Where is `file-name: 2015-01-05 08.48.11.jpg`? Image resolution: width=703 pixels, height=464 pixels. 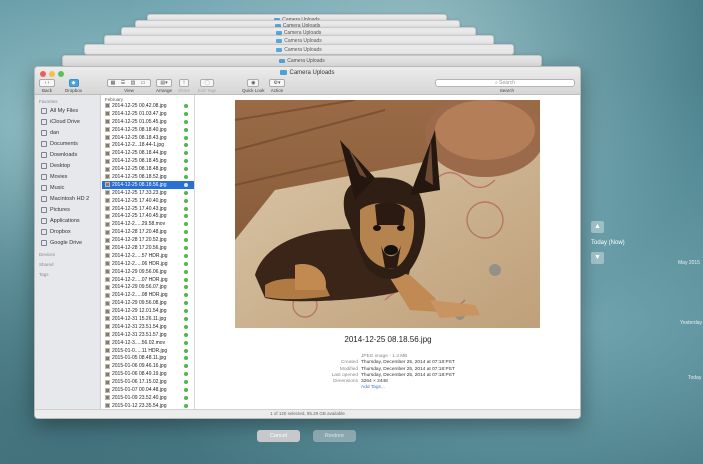 file-name: 2015-01-05 08.48.11.jpg is located at coordinates (139, 358).